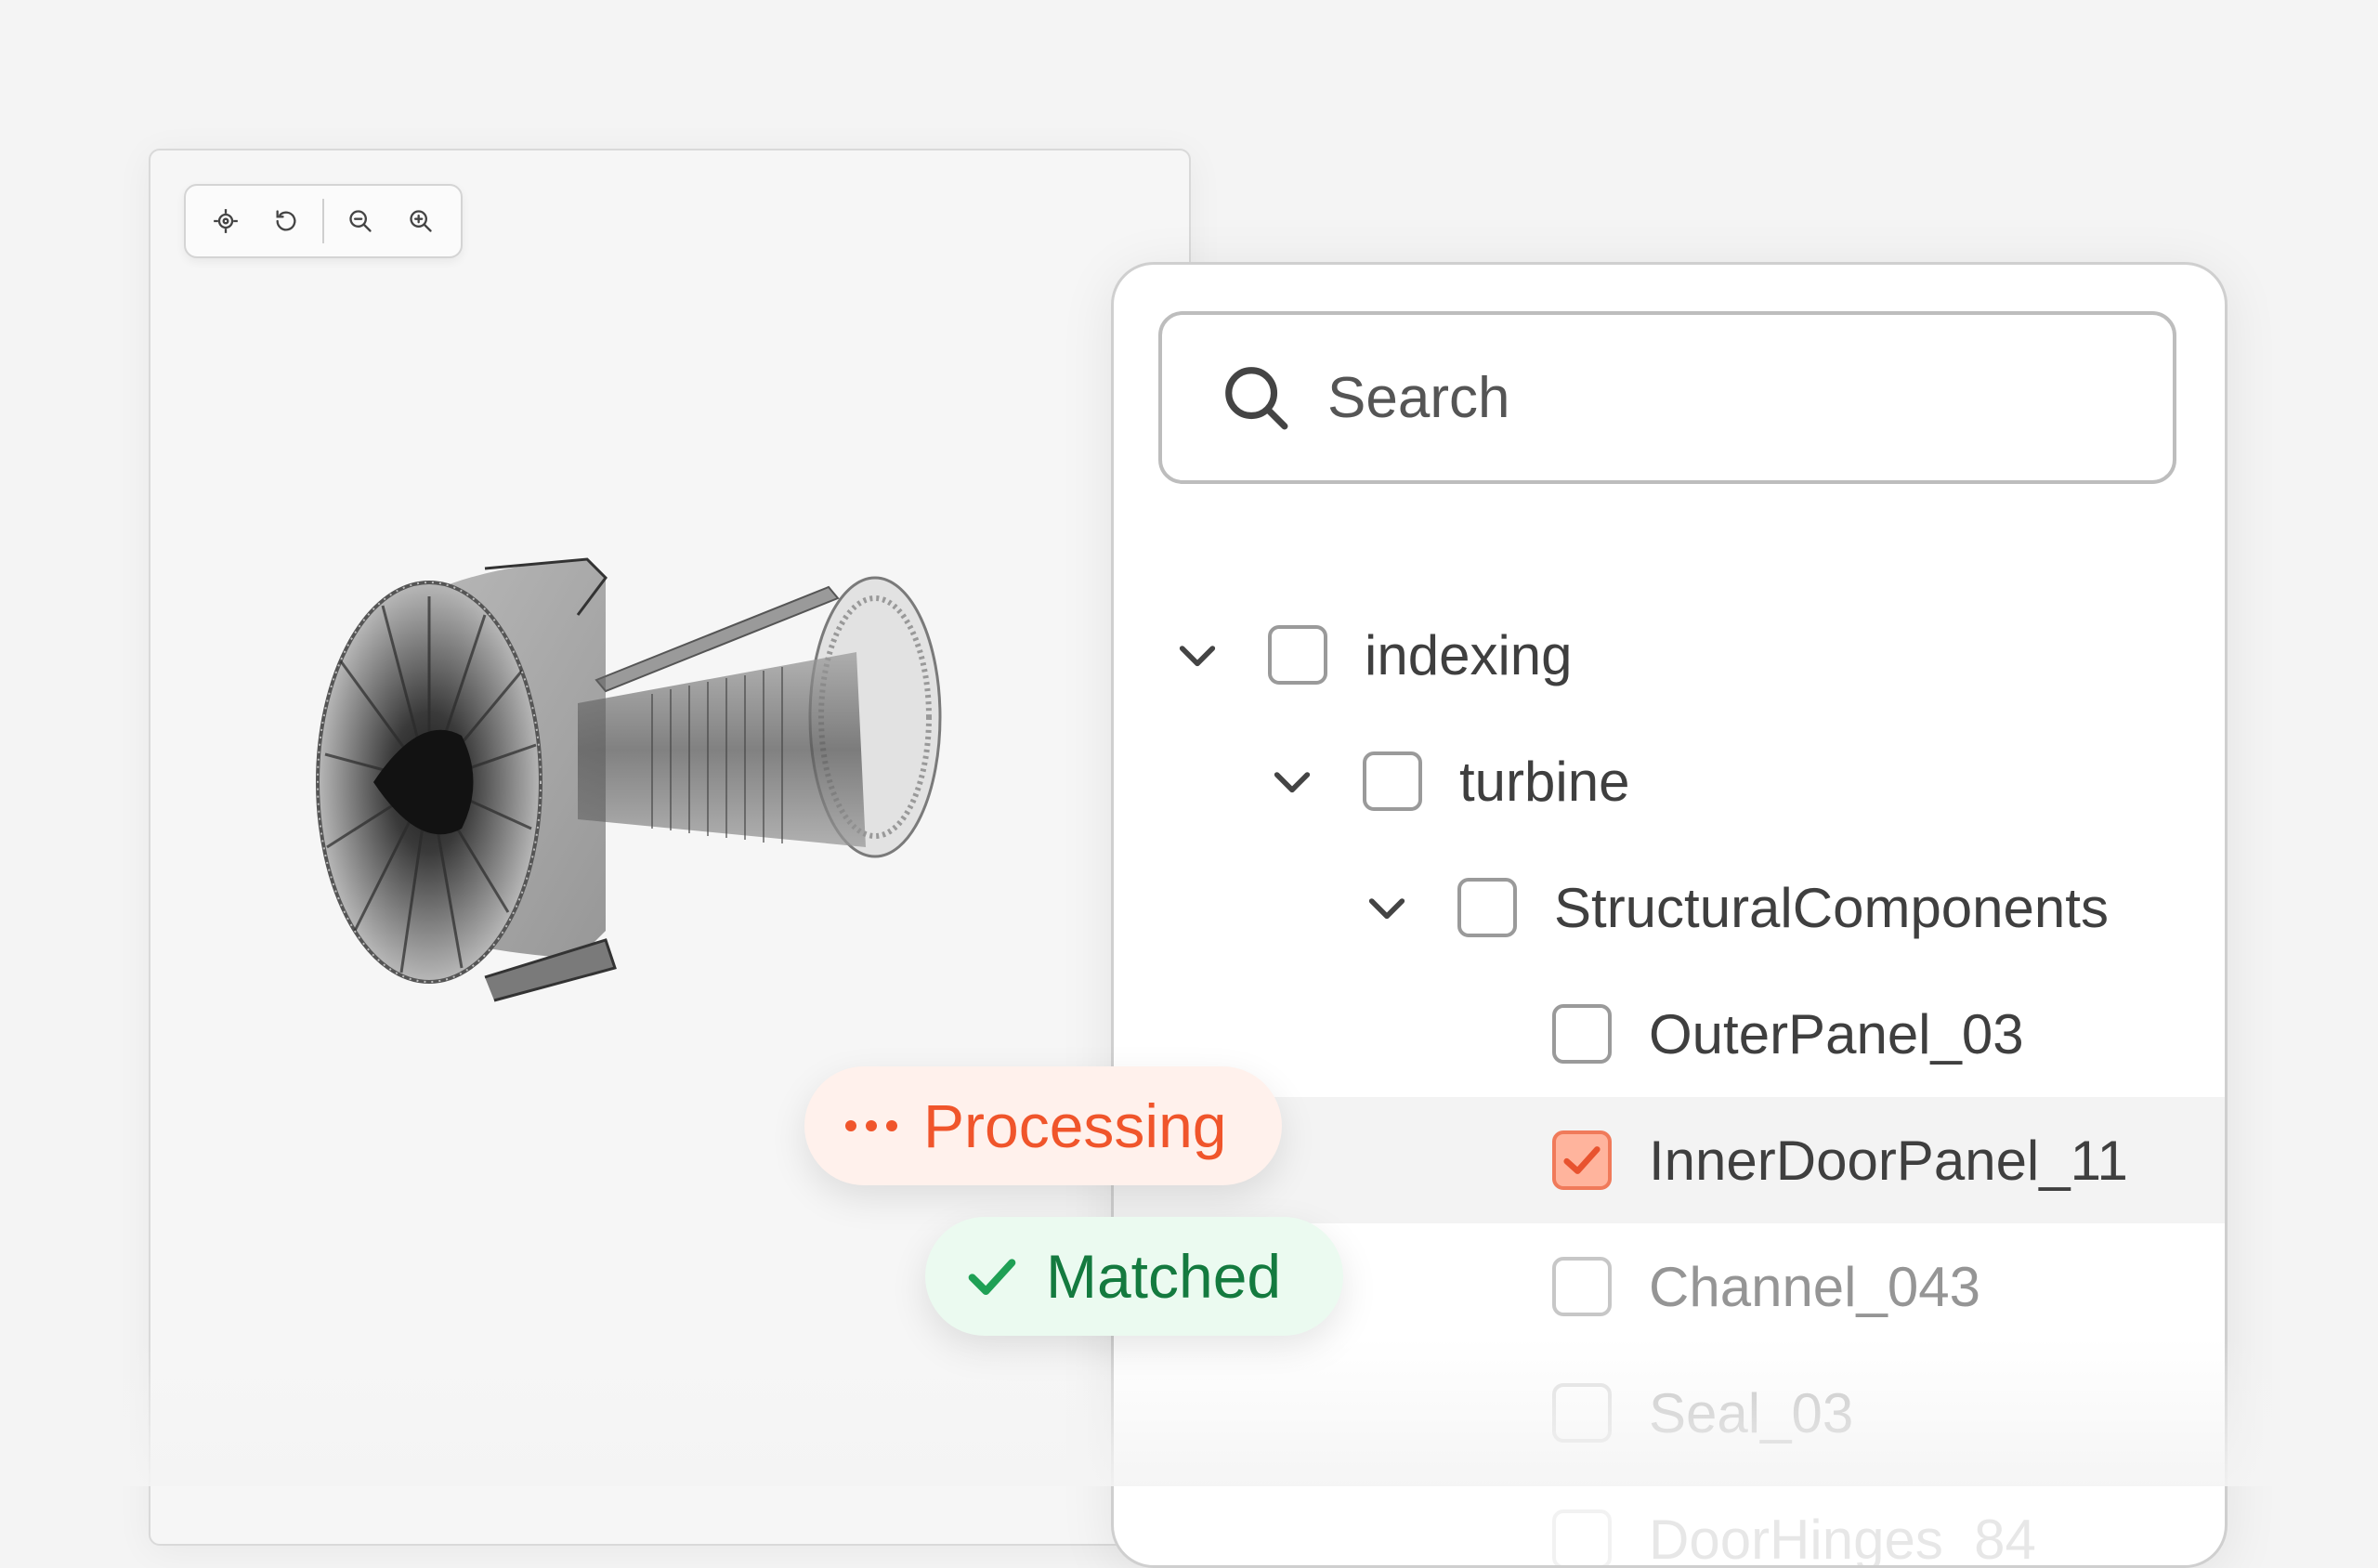 This screenshot has width=2378, height=1568. Describe the element at coordinates (1075, 1126) in the screenshot. I see `processing-label: Processing` at that location.